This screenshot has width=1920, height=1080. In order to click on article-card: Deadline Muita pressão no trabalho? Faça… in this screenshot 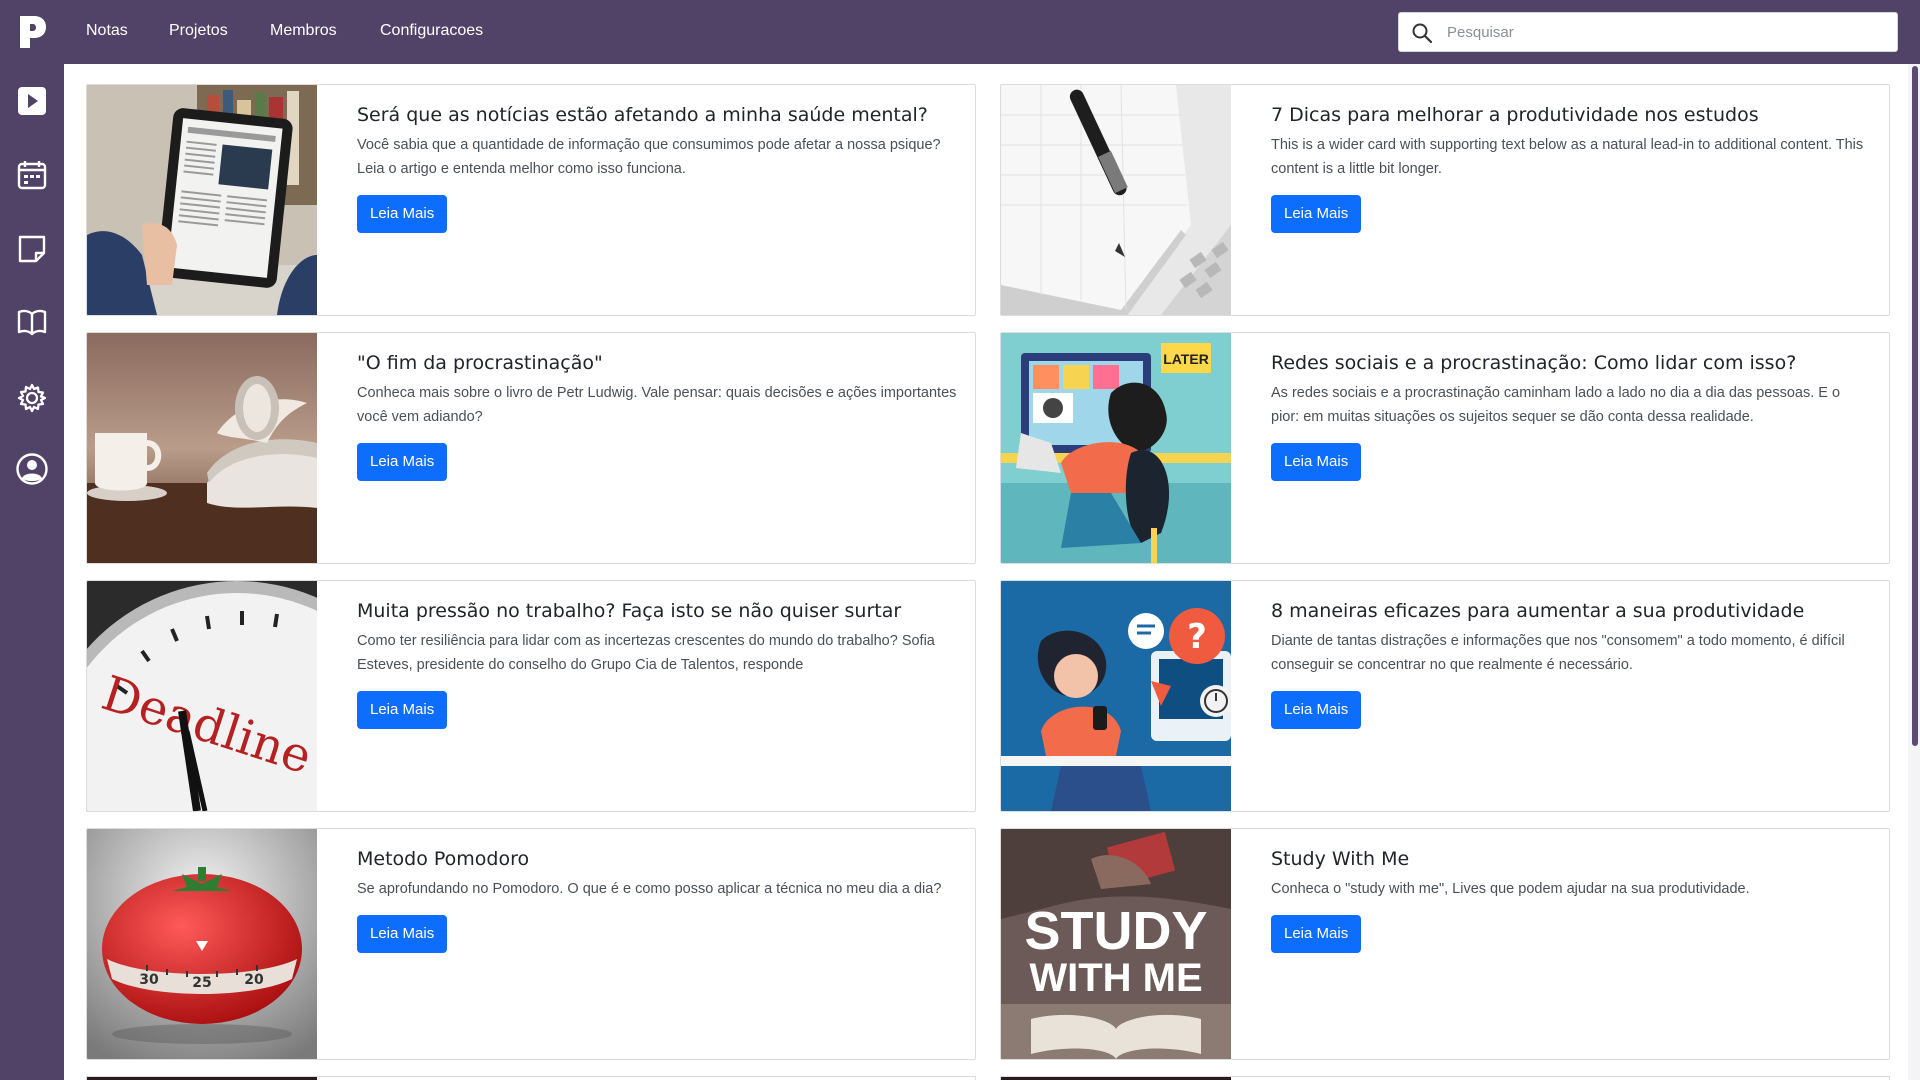, I will do `click(531, 696)`.